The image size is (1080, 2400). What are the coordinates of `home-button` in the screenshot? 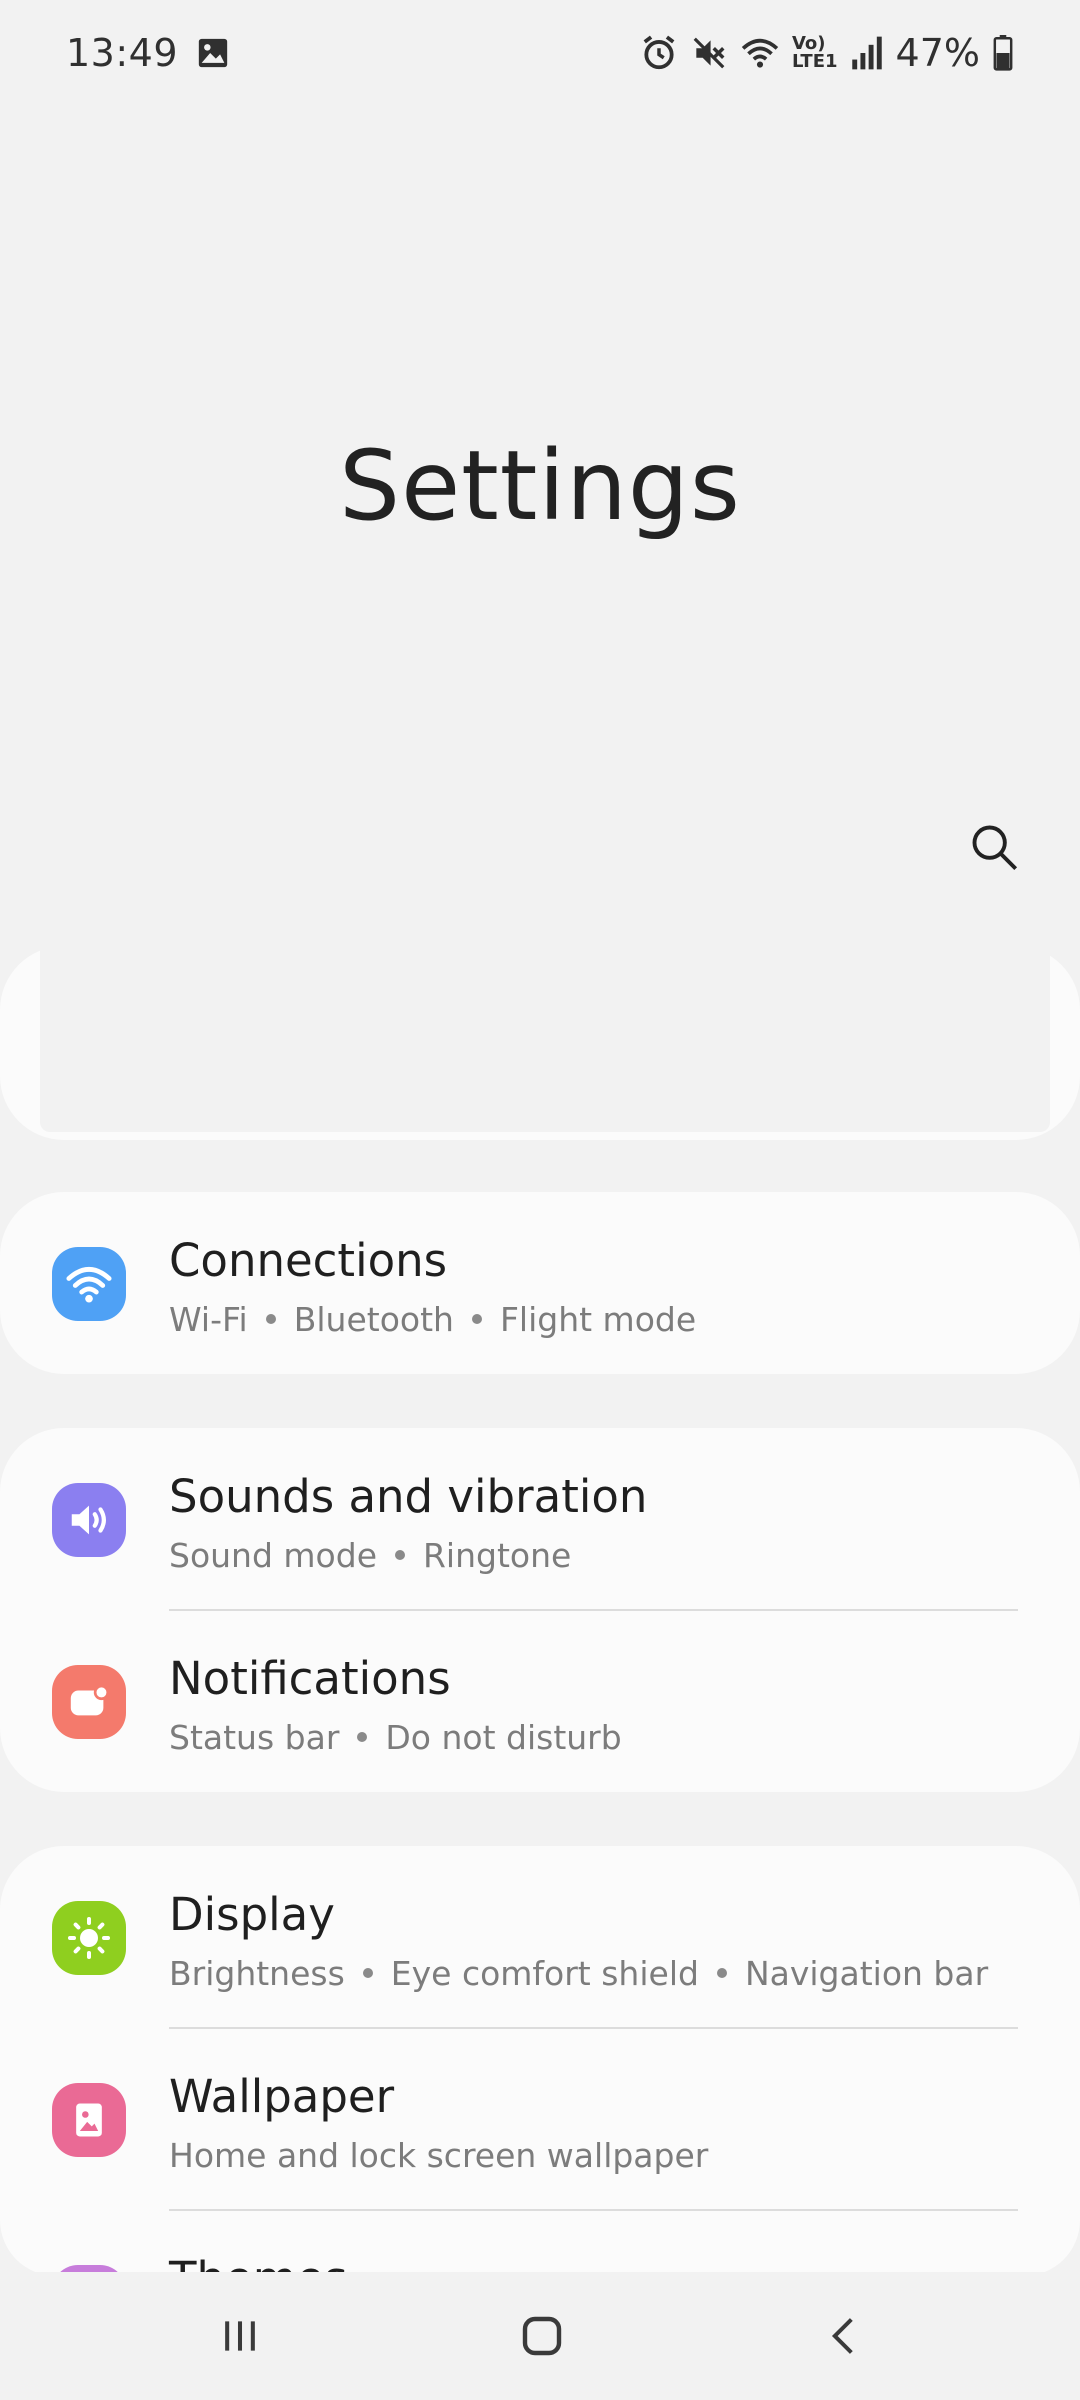 It's located at (542, 2336).